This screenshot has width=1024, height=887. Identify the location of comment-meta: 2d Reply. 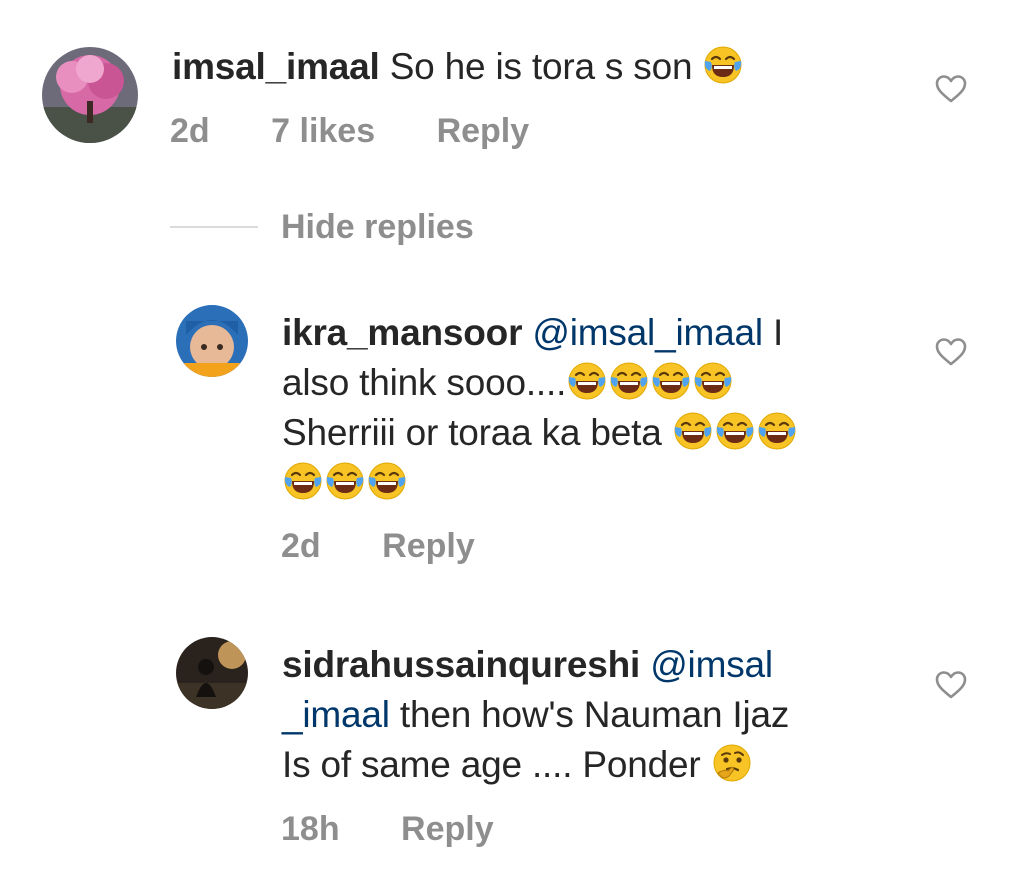
(404, 546).